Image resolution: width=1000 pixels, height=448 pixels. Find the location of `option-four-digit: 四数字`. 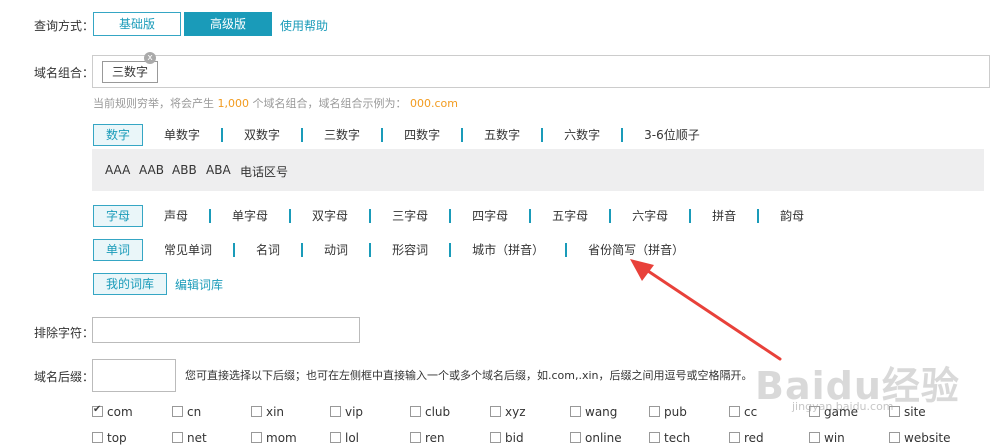

option-four-digit: 四数字 is located at coordinates (423, 135).